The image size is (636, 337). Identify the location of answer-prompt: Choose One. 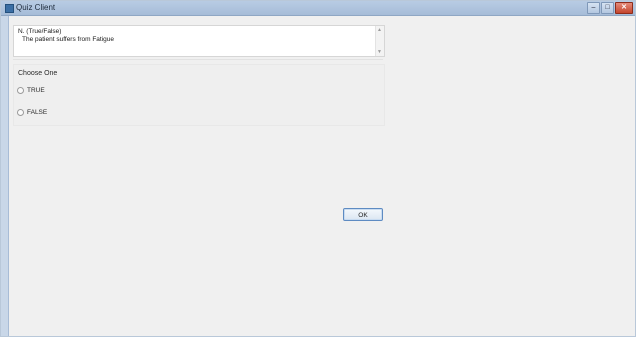
(38, 73).